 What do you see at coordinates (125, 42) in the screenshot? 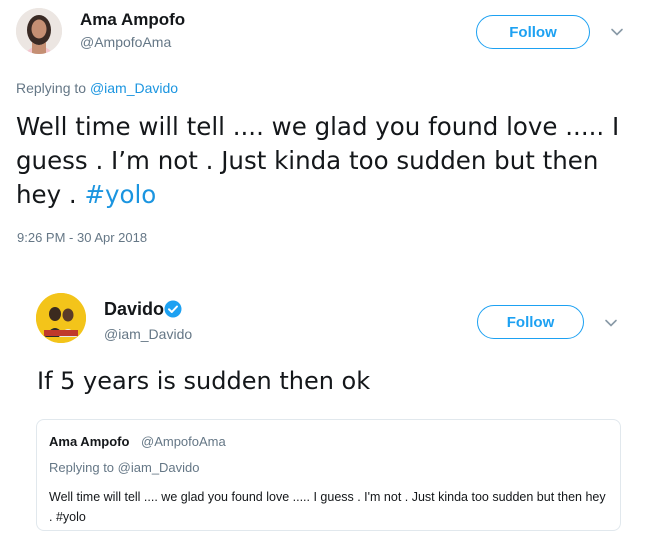
I see `user-handle: @AmpofoAma` at bounding box center [125, 42].